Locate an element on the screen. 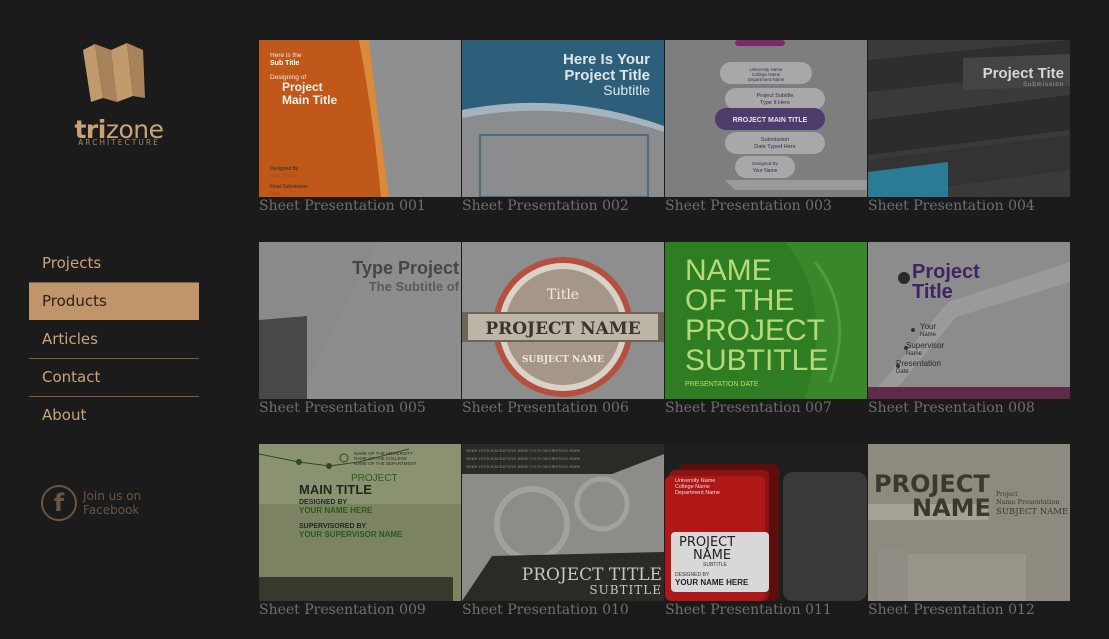 This screenshot has height=639, width=1109. svg-text: Final Submission is located at coordinates (289, 187).